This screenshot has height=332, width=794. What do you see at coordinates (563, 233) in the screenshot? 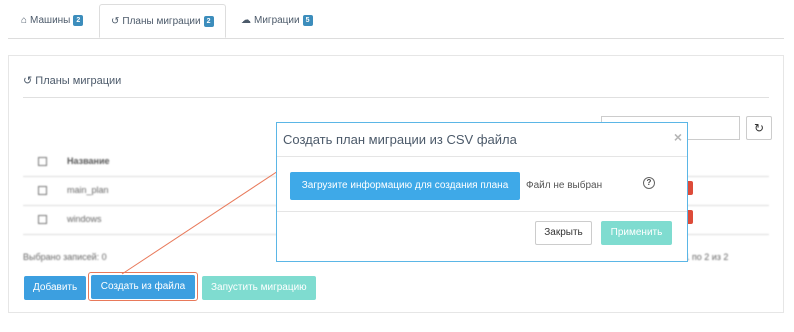
I see `close-button: Закрыть` at bounding box center [563, 233].